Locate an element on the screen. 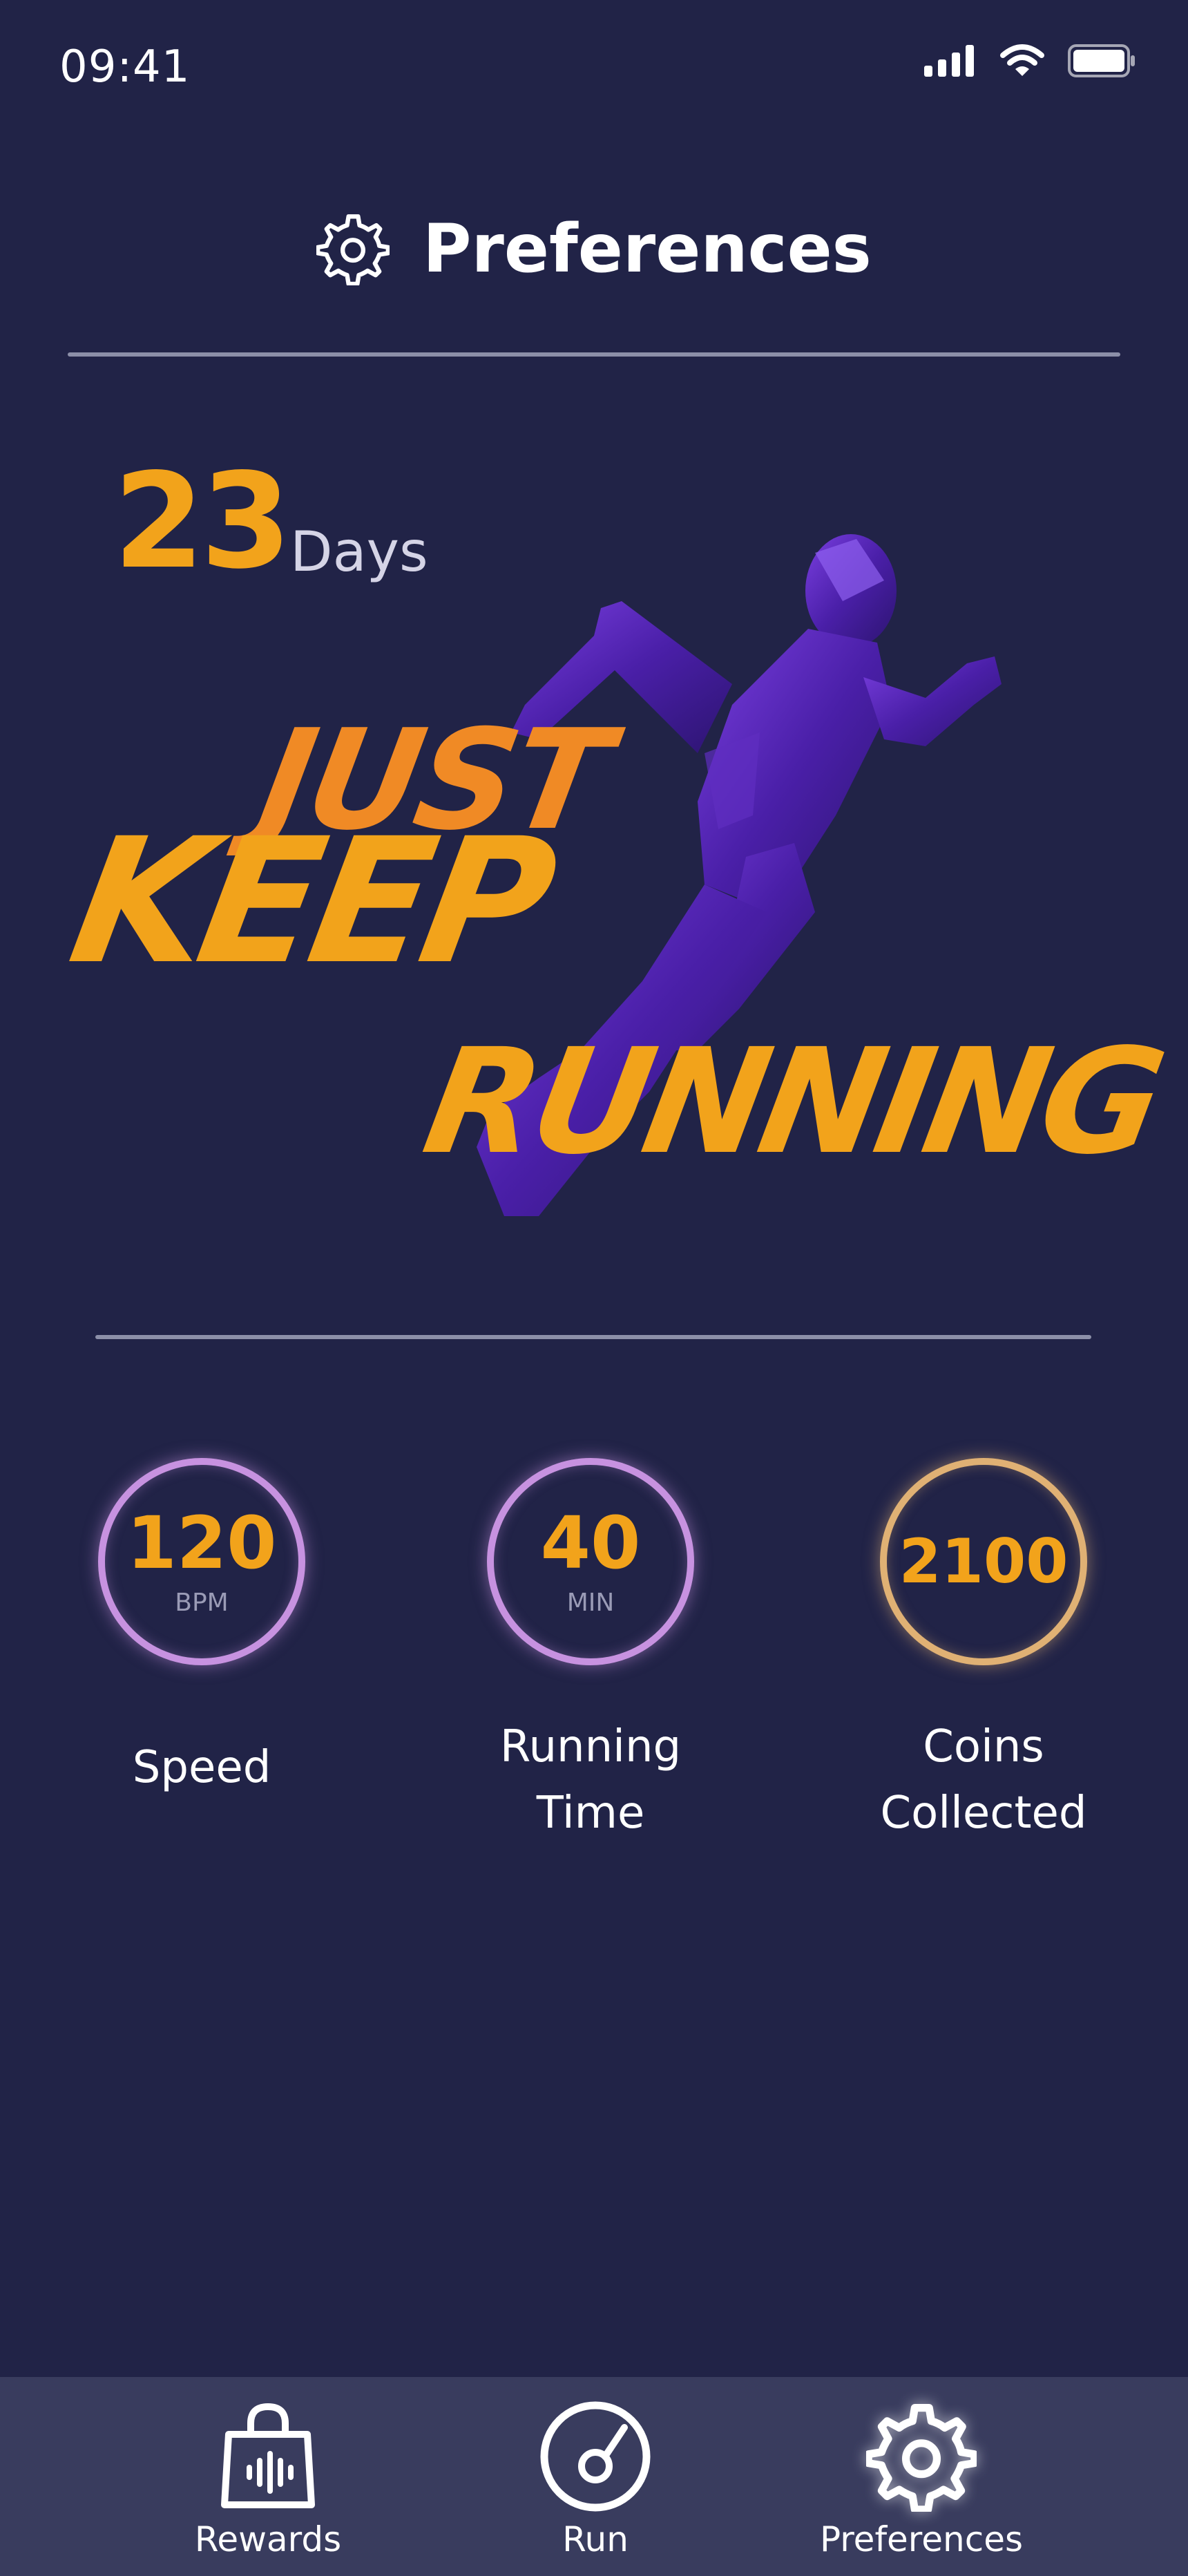  slogan-running: RUNNING is located at coordinates (792, 1101).